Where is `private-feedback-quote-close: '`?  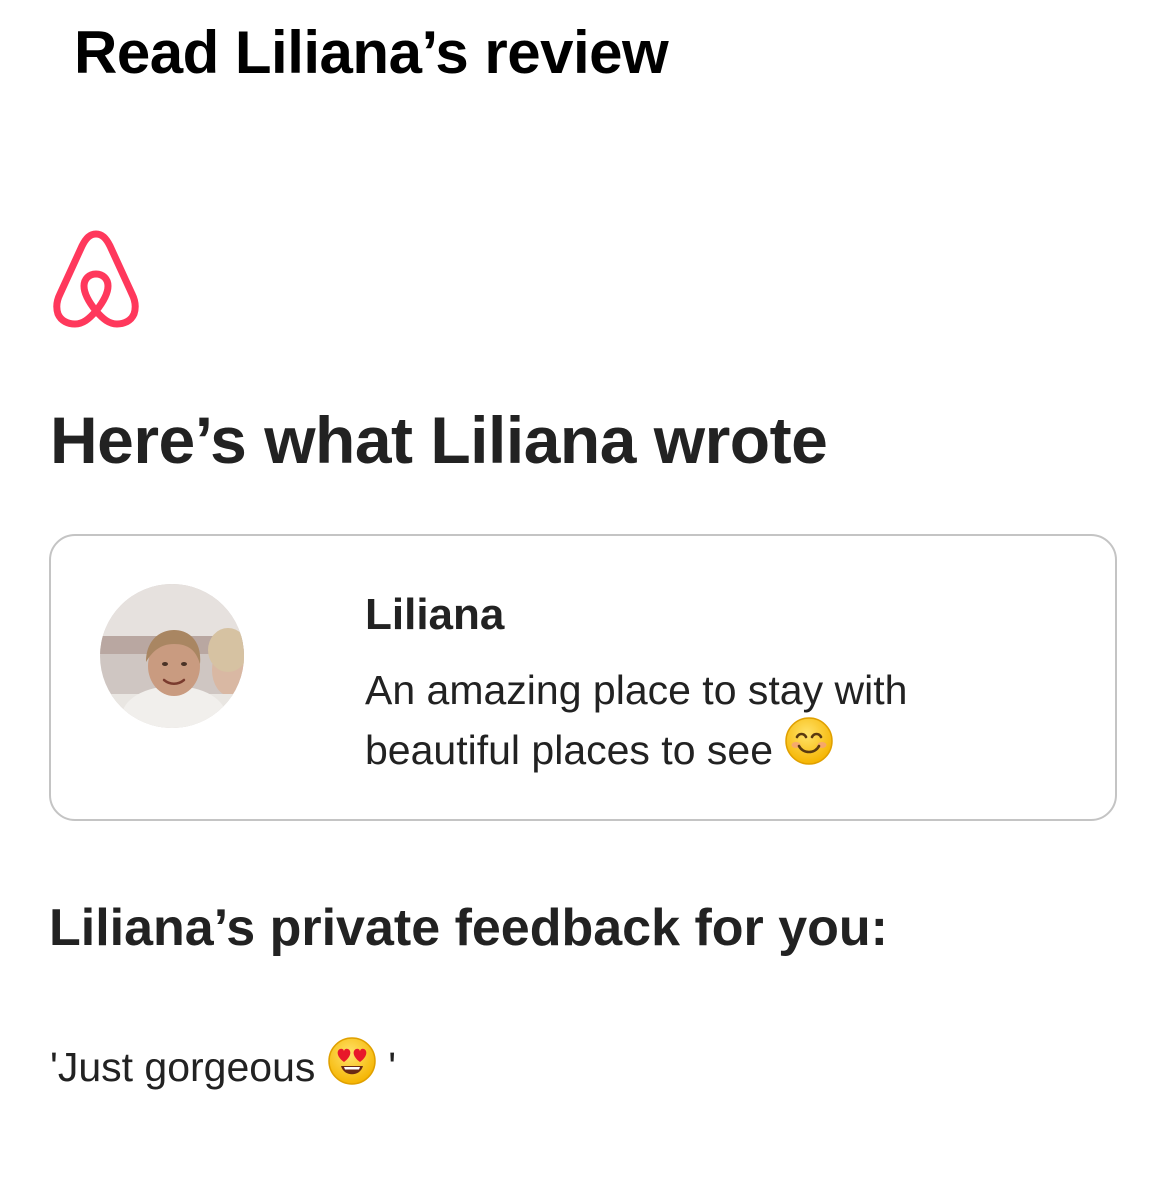
private-feedback-quote-close: ' is located at coordinates (392, 1066).